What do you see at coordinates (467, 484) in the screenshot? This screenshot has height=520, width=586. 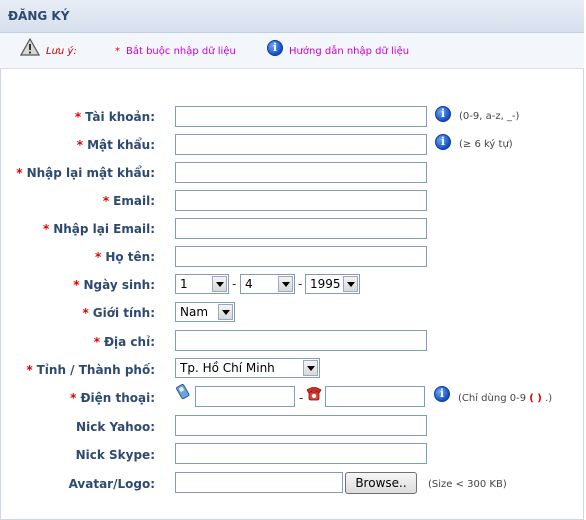 I see `avatar-hint: (Size < 300 KB)` at bounding box center [467, 484].